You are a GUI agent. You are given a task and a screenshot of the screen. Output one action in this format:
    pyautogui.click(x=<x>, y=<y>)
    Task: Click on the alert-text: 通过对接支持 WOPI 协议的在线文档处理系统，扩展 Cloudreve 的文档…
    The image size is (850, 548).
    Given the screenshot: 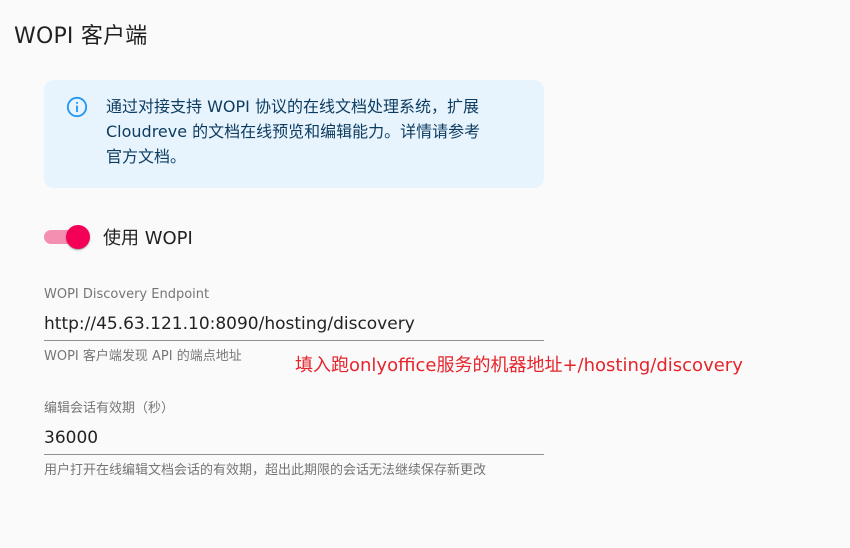 What is the action you would take?
    pyautogui.click(x=293, y=119)
    